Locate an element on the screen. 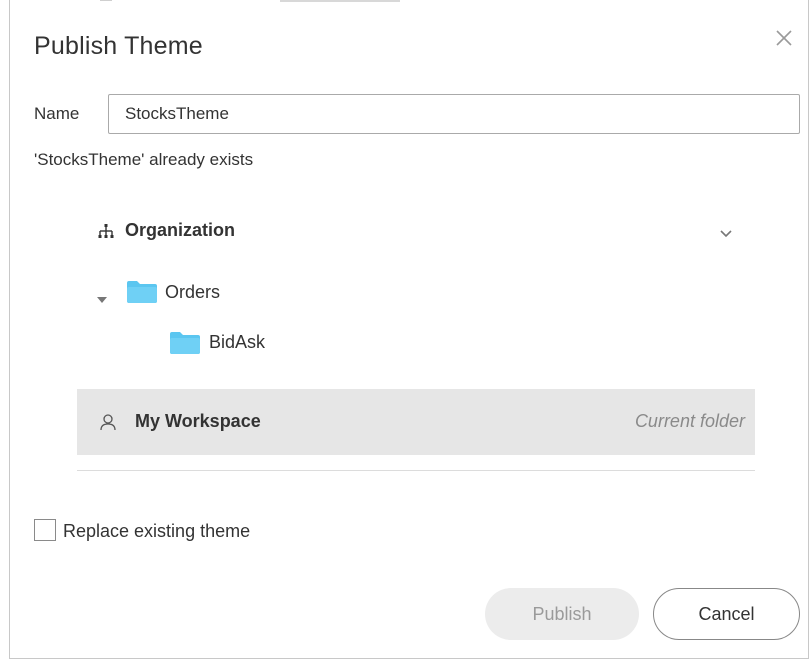 This screenshot has height=660, width=810. publish-button: Publish is located at coordinates (562, 614).